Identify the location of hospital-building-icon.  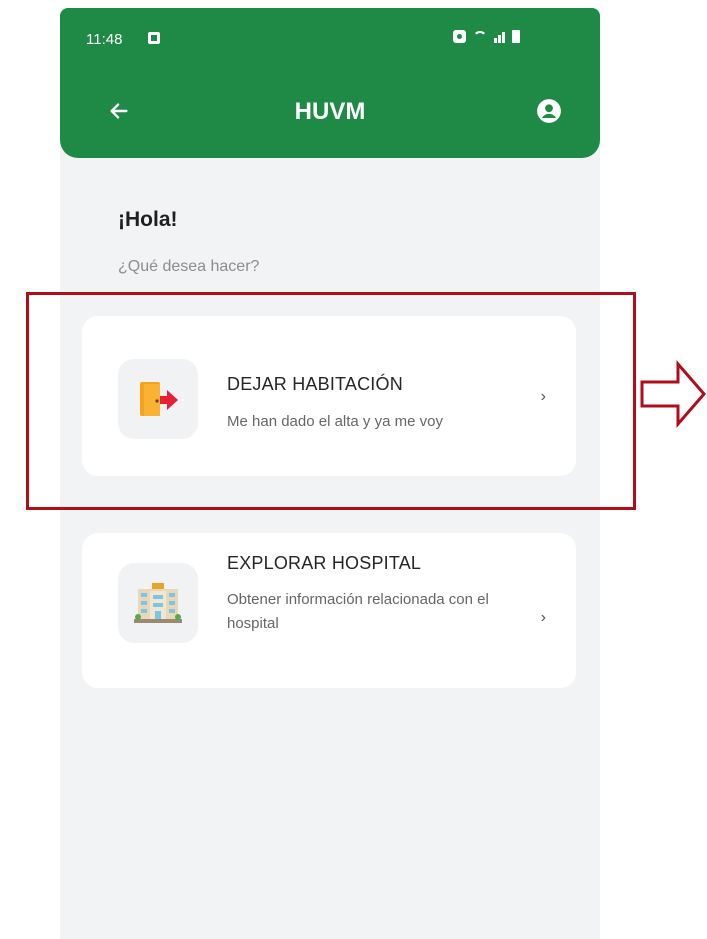
(158, 603).